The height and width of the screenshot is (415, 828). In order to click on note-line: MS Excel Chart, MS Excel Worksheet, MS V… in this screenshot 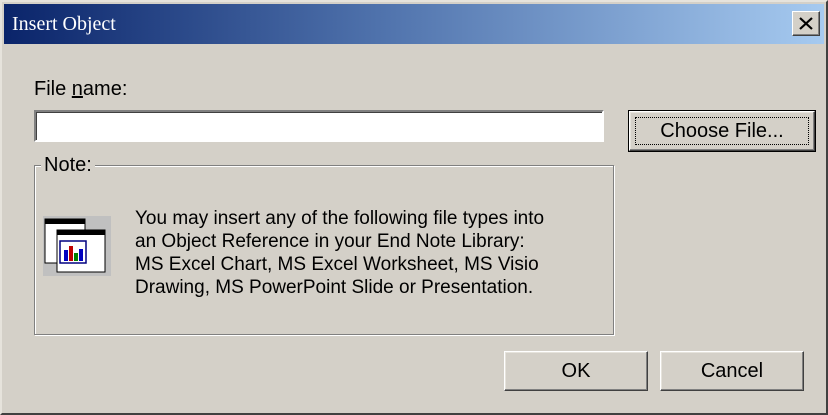, I will do `click(337, 264)`.